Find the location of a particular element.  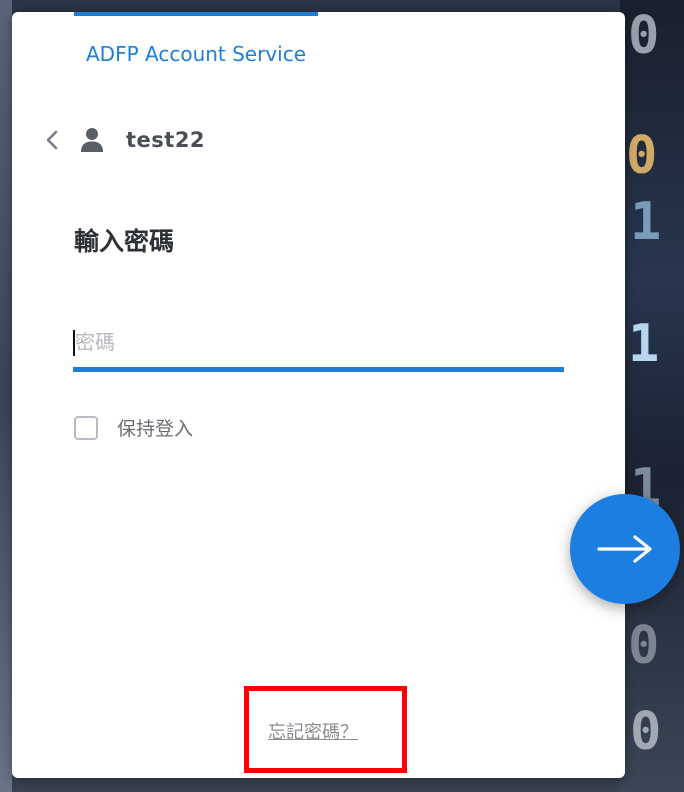

password-field-wrapper is located at coordinates (318, 342).